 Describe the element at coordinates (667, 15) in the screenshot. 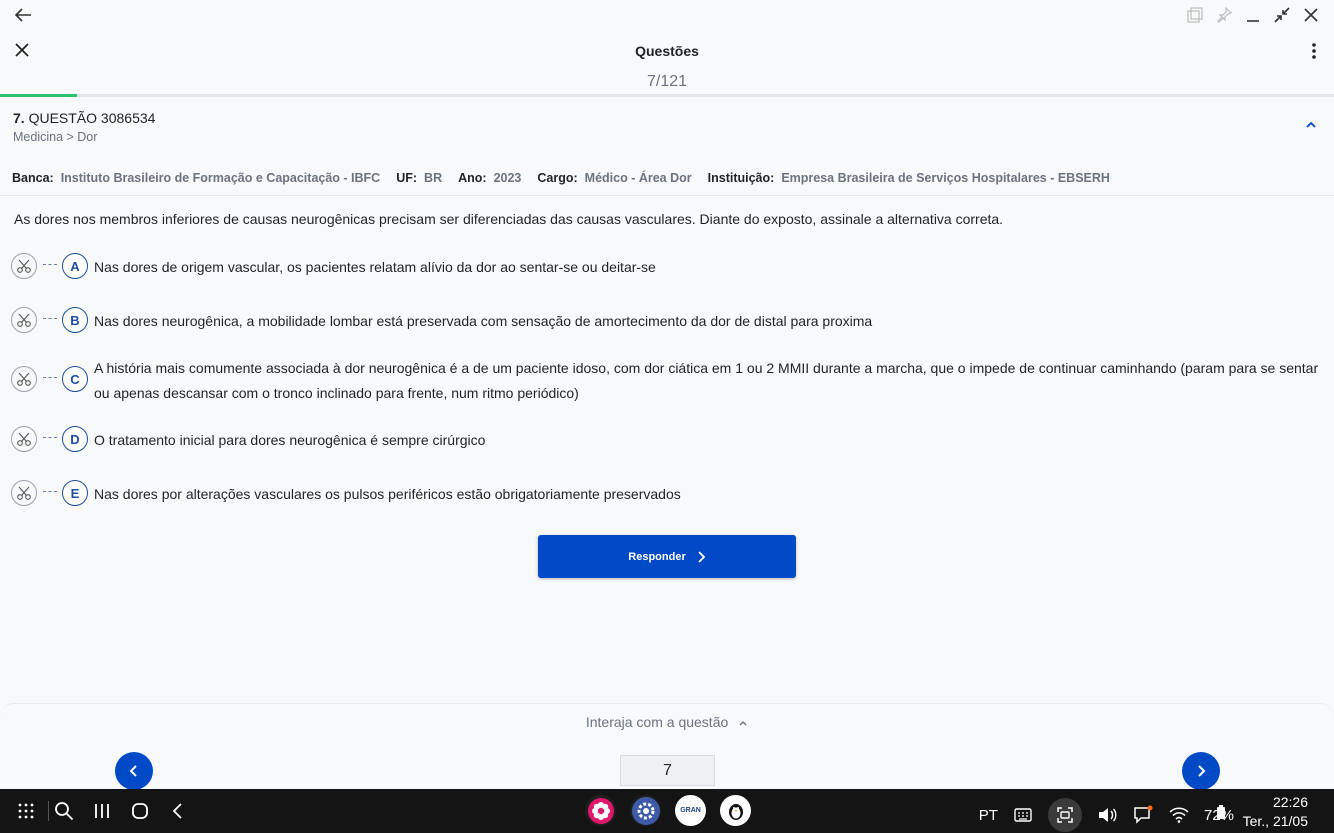

I see `window-bar` at that location.